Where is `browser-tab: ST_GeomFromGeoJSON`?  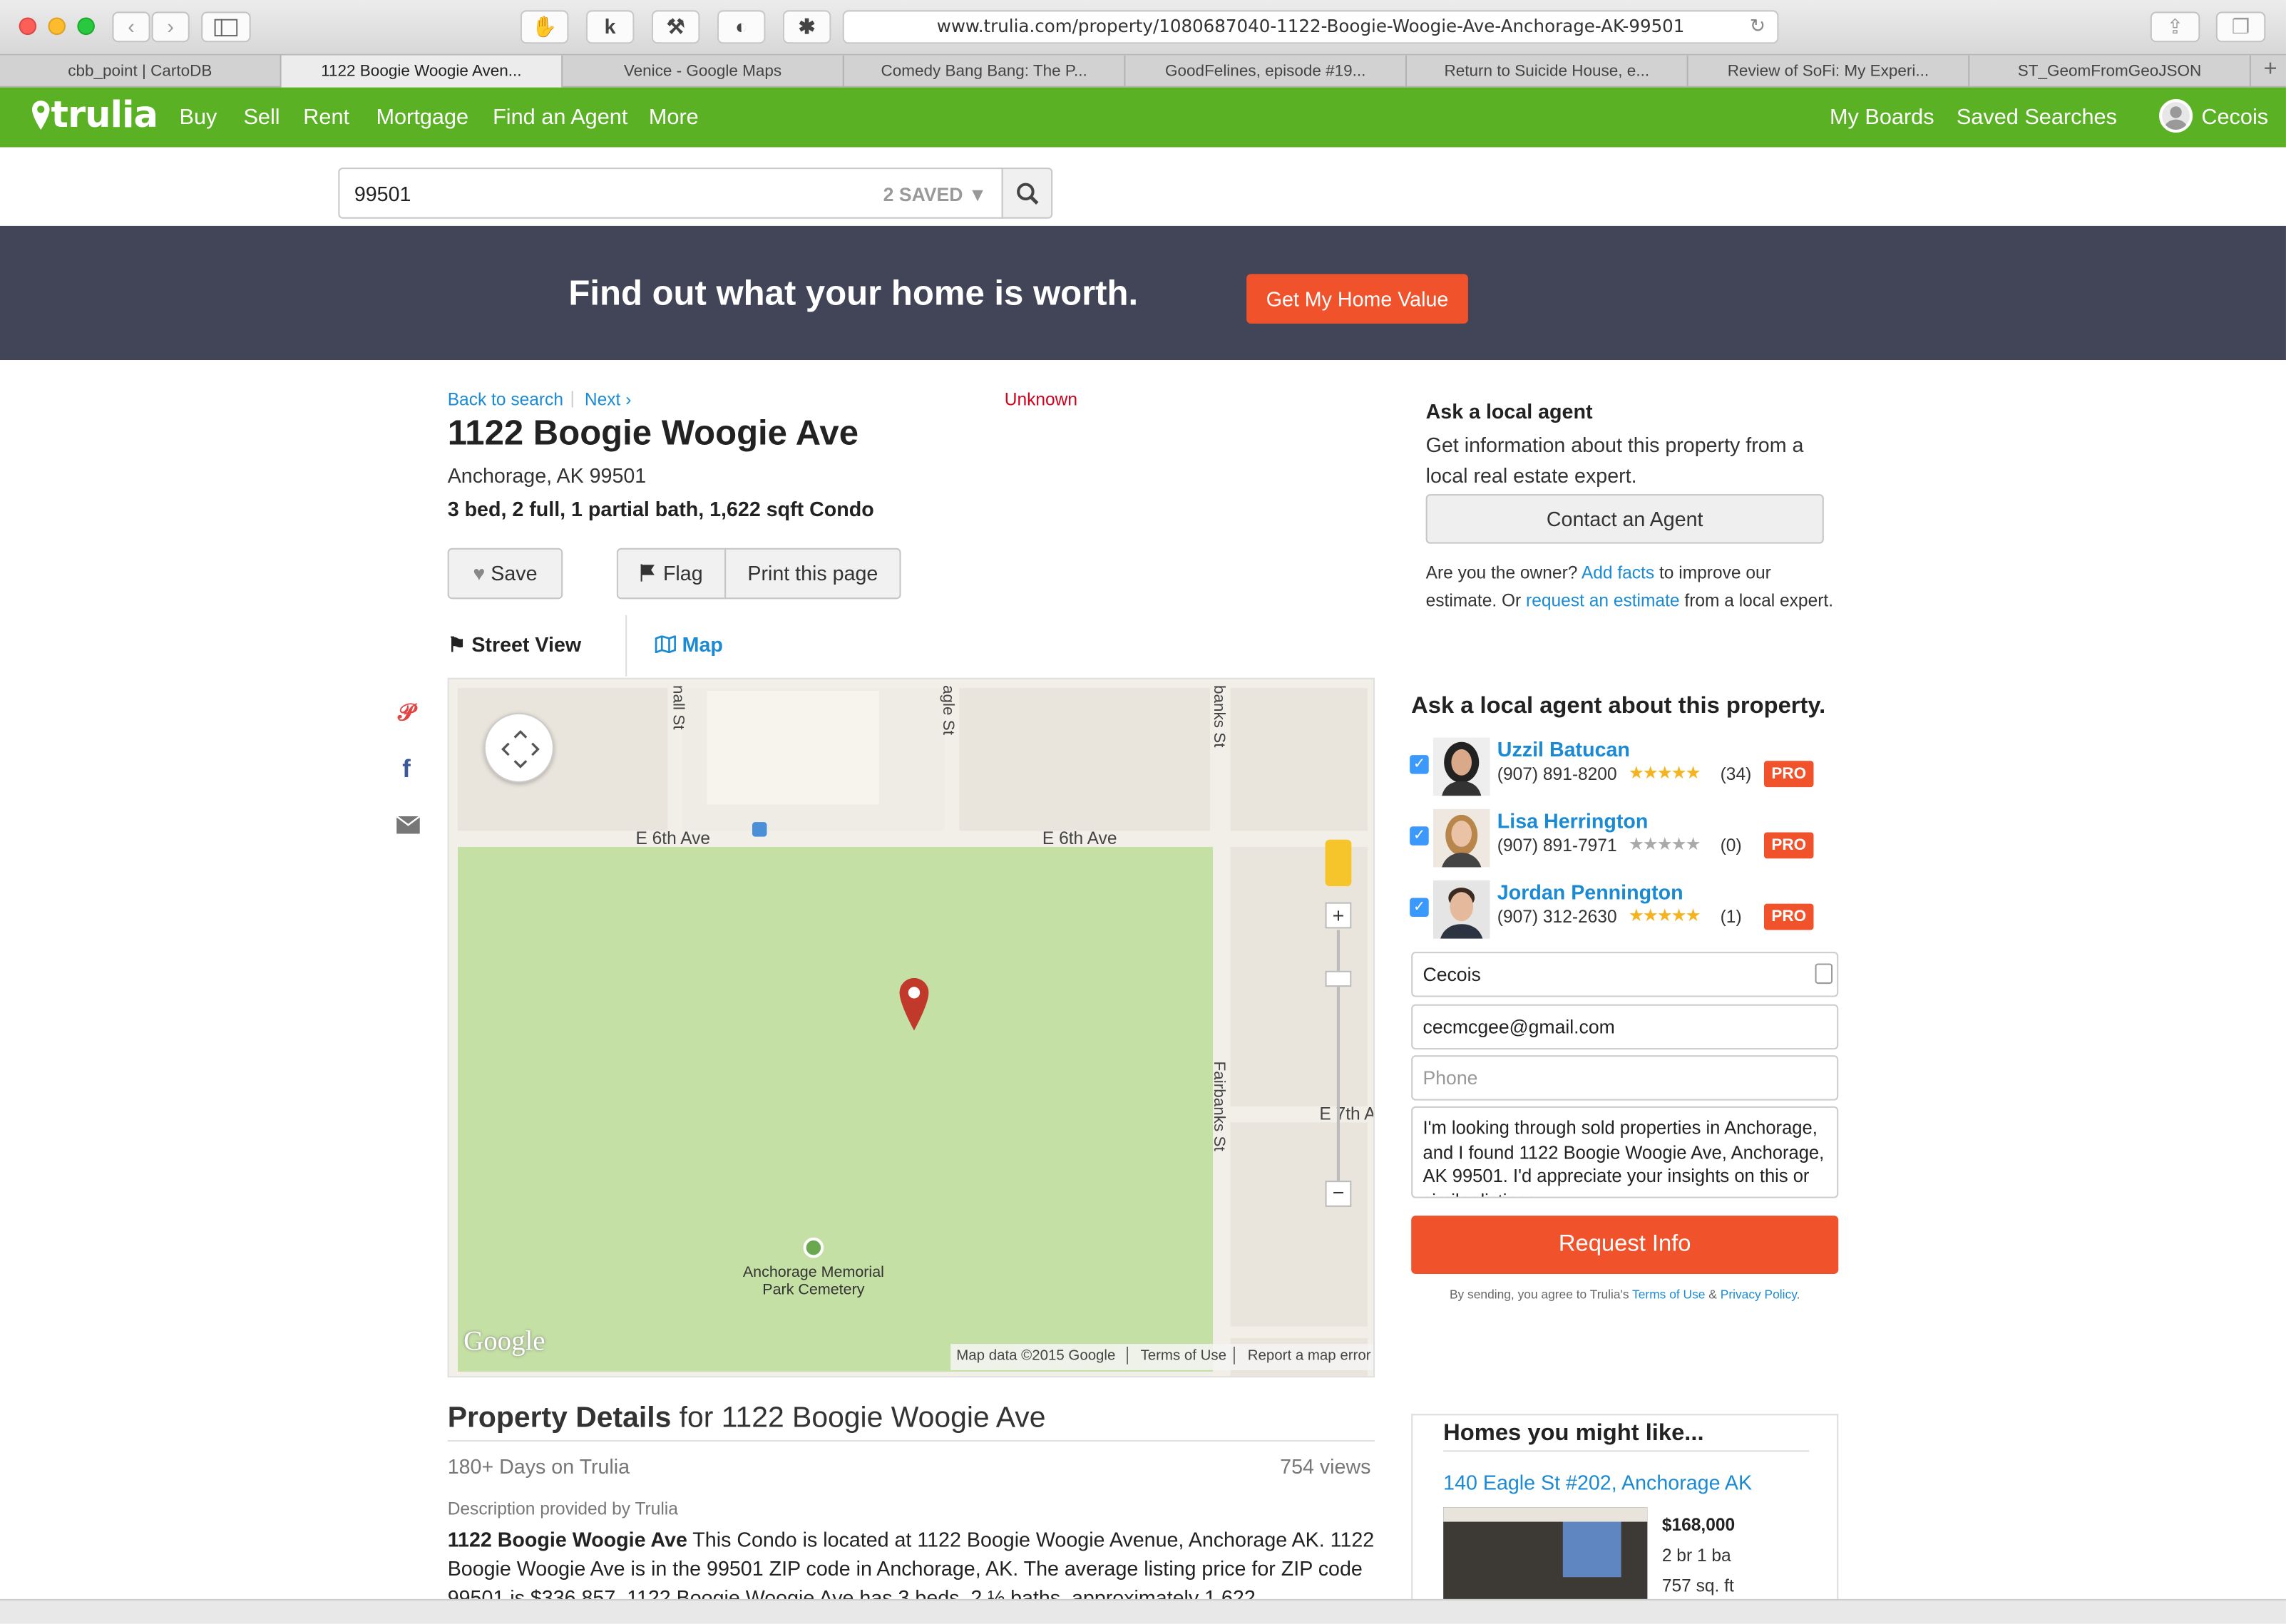 browser-tab: ST_GeomFromGeoJSON is located at coordinates (2110, 71).